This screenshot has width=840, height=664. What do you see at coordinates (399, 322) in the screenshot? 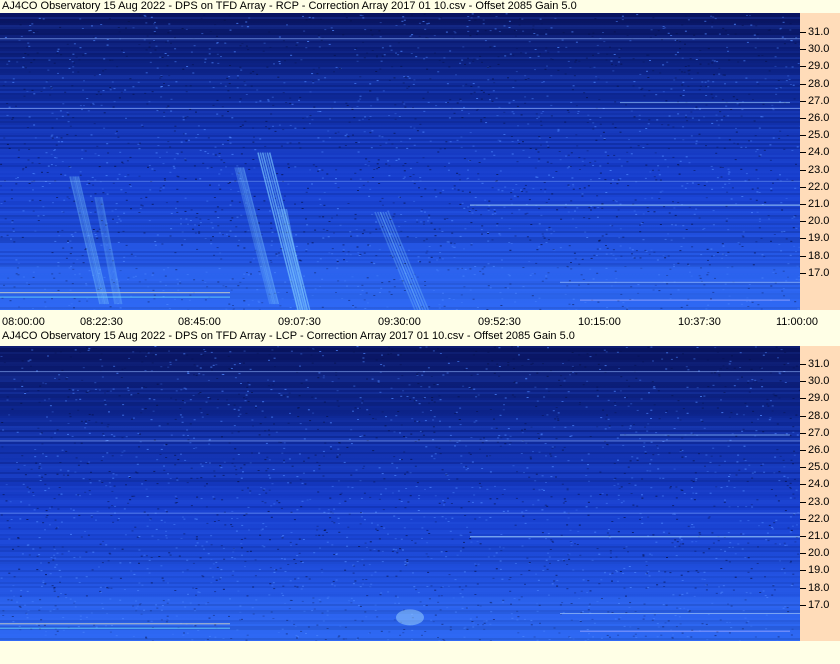
I see `time-tick-label: 09:30:00` at bounding box center [399, 322].